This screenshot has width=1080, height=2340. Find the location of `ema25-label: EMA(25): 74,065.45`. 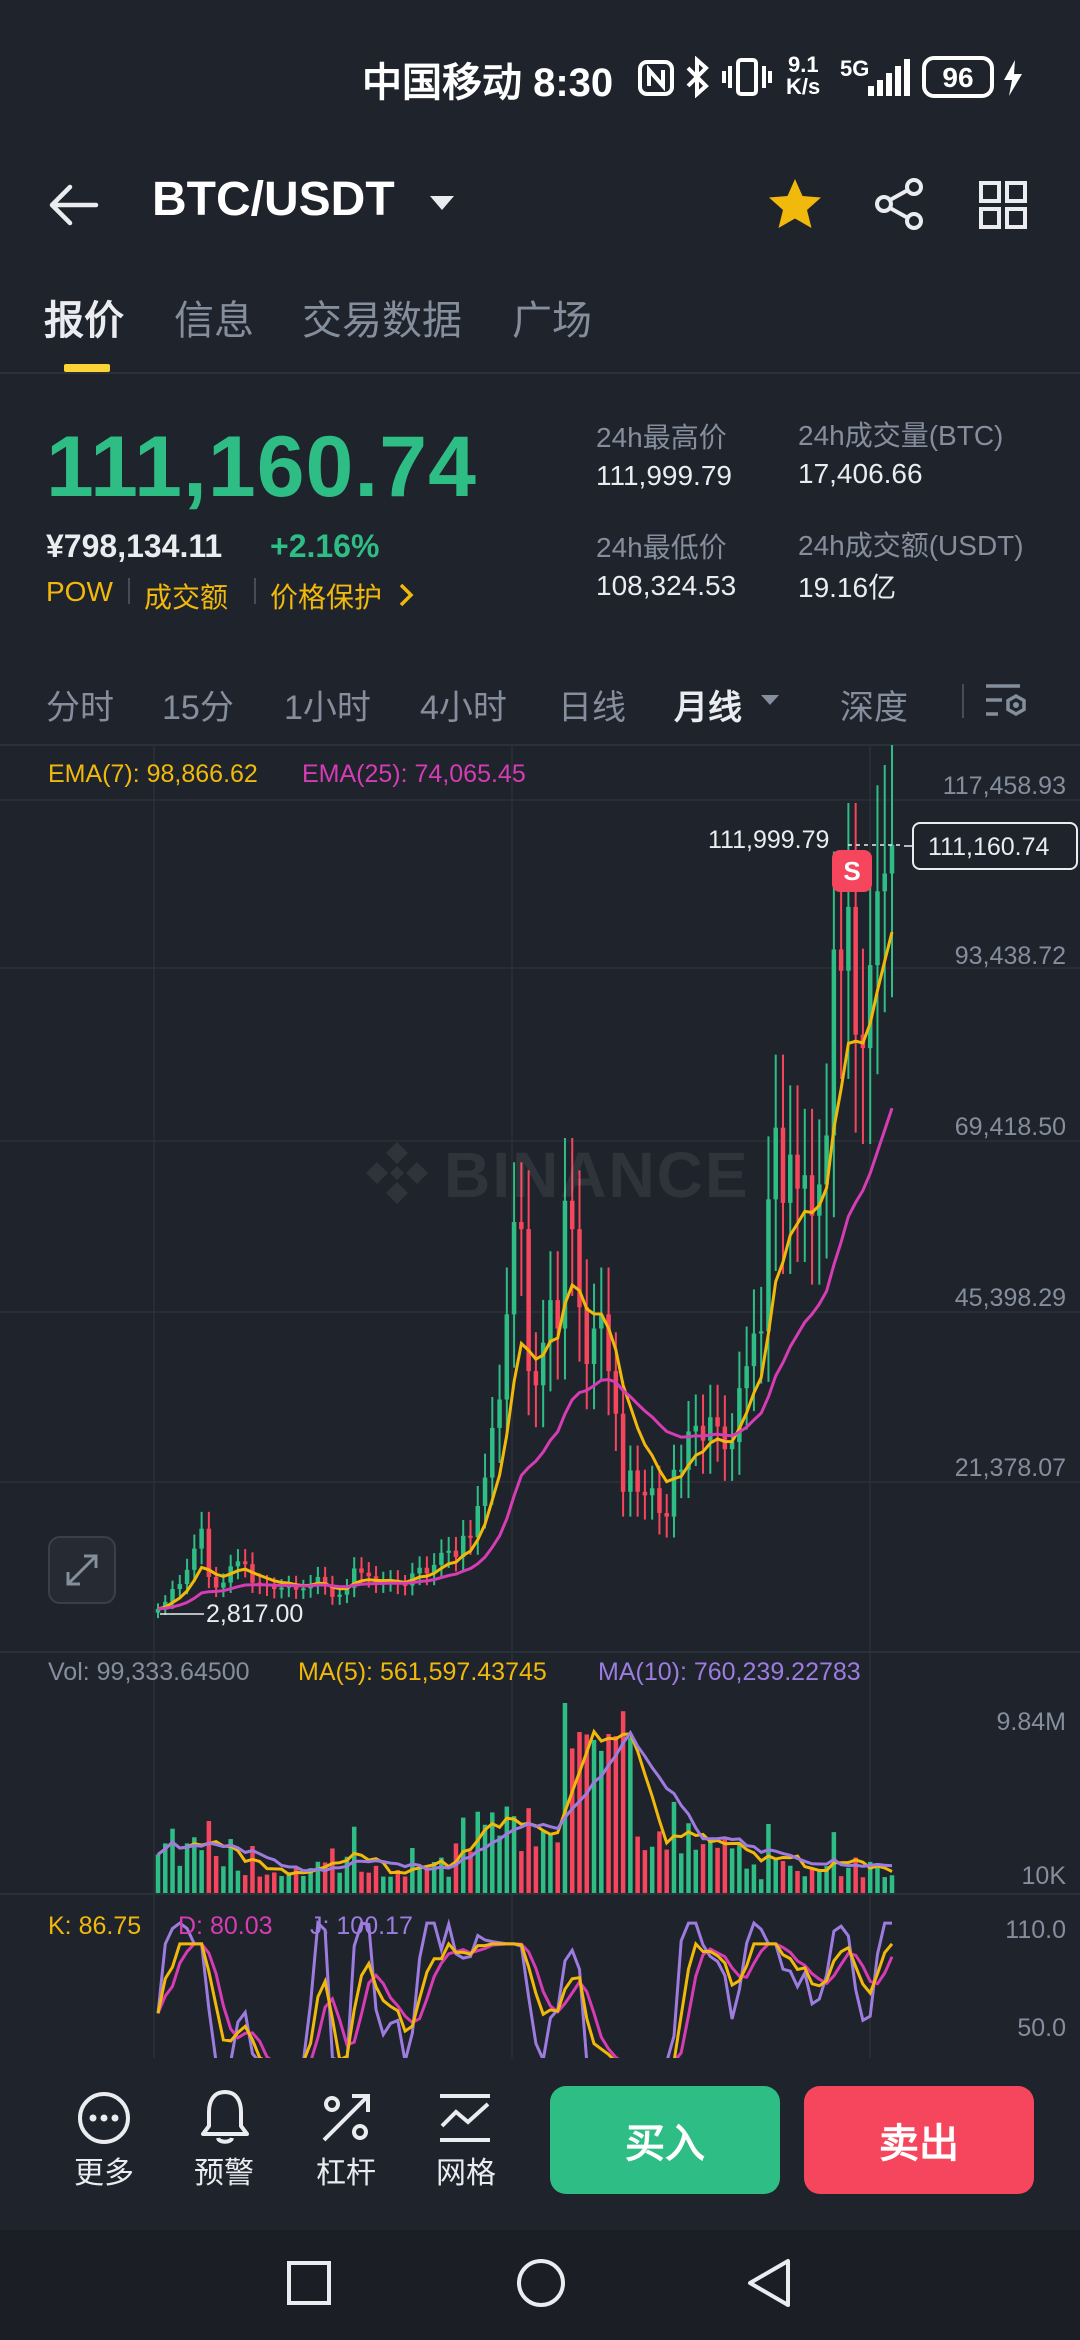

ema25-label: EMA(25): 74,065.45 is located at coordinates (414, 774).